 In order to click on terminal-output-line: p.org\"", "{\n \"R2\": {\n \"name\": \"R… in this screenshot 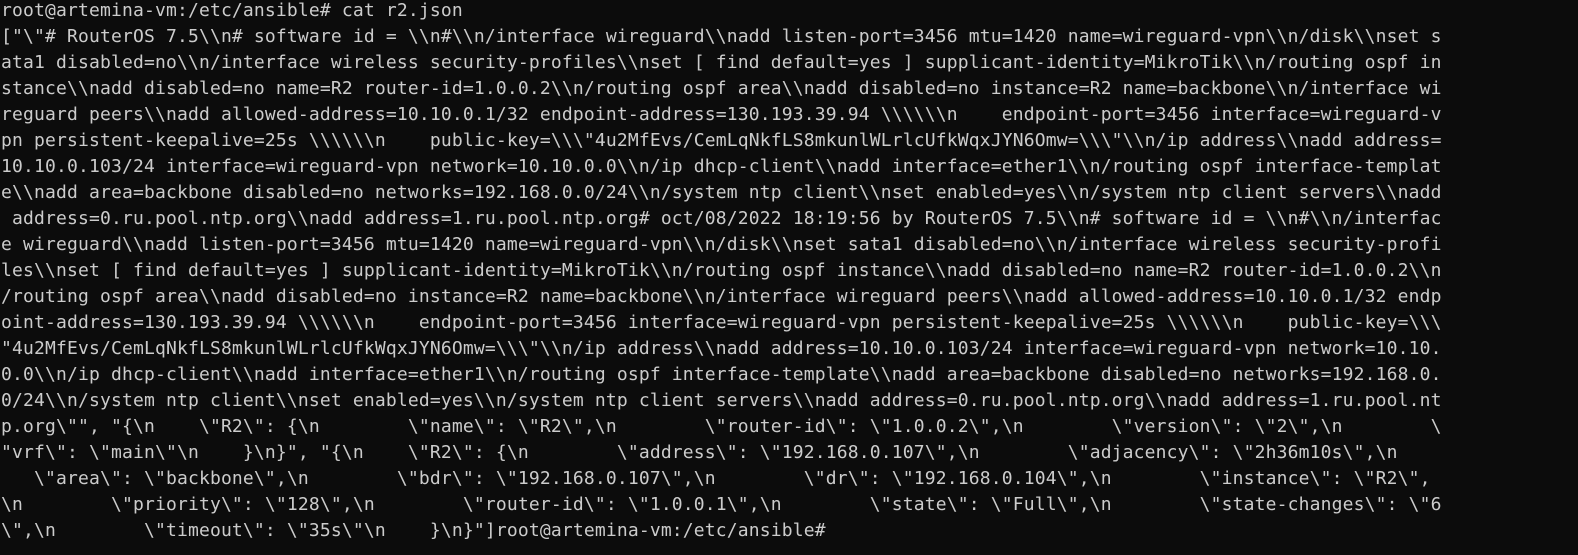, I will do `click(721, 426)`.